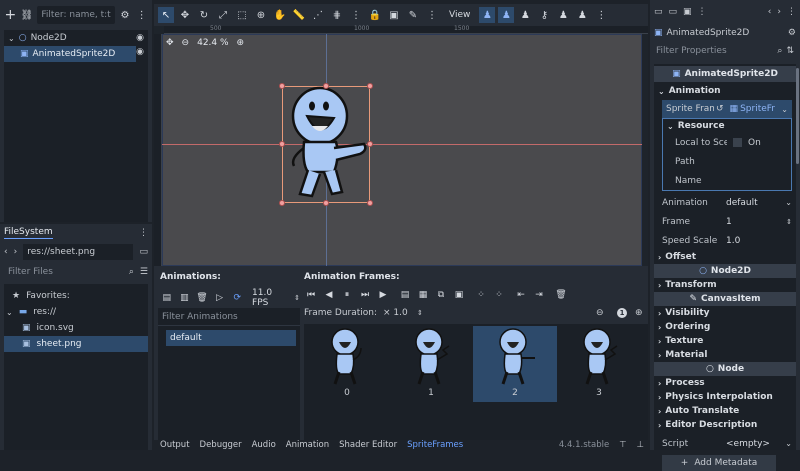 The width and height of the screenshot is (800, 471). What do you see at coordinates (727, 126) in the screenshot?
I see `section-resource: ⌄ Resource` at bounding box center [727, 126].